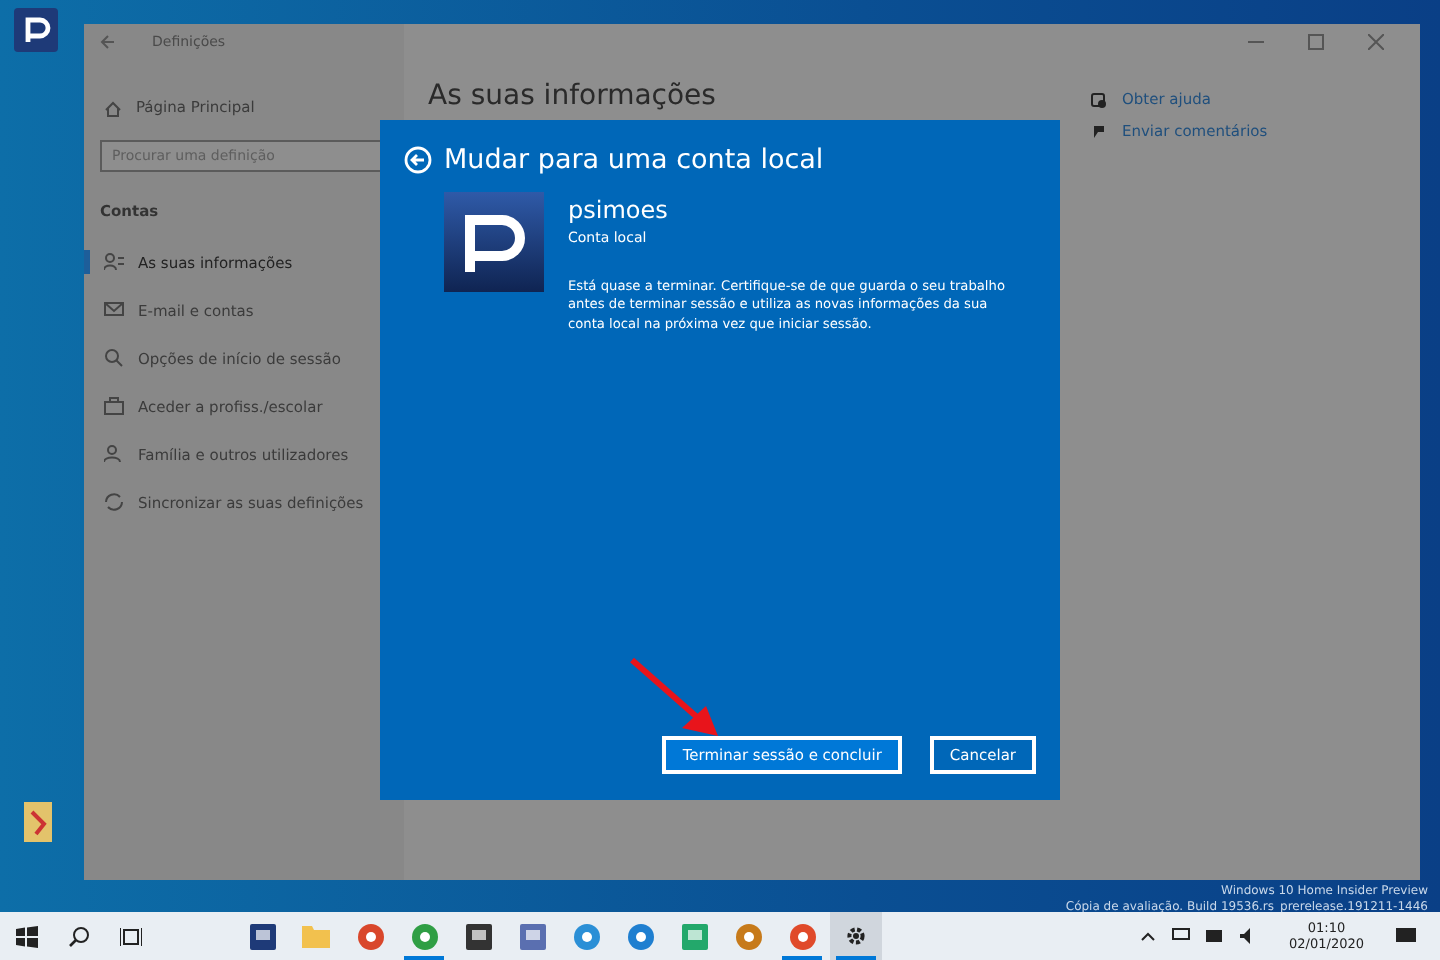 The height and width of the screenshot is (960, 1440). I want to click on user-name: psimoes, so click(619, 211).